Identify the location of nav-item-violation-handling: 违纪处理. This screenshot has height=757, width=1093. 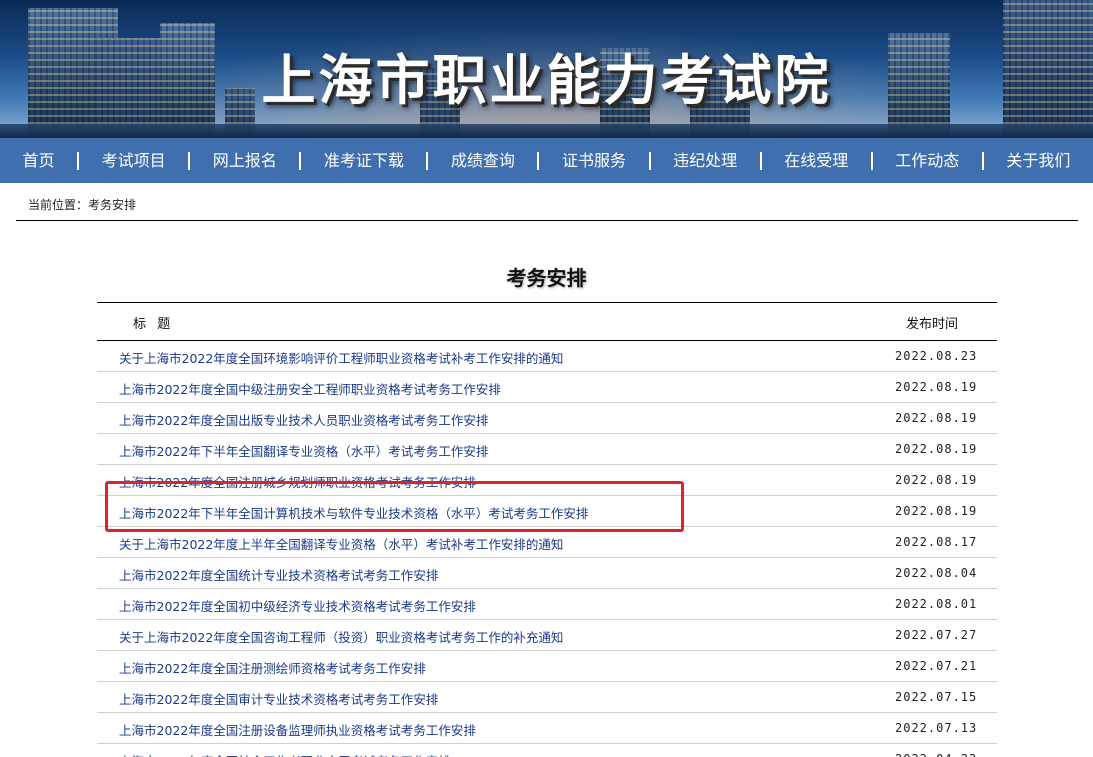
(705, 160).